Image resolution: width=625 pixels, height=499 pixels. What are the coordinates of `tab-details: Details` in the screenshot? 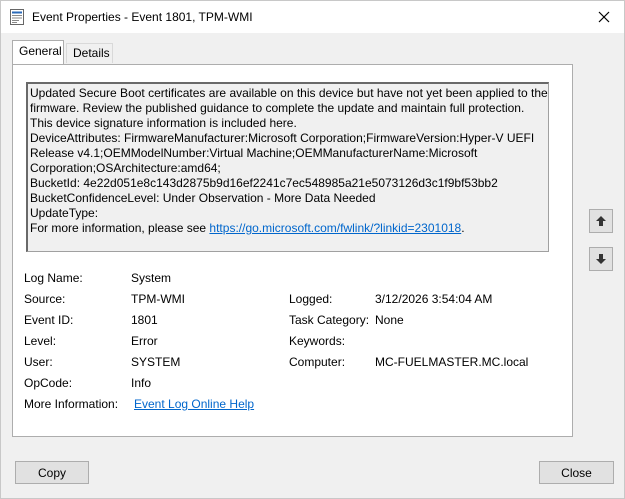 It's located at (89, 53).